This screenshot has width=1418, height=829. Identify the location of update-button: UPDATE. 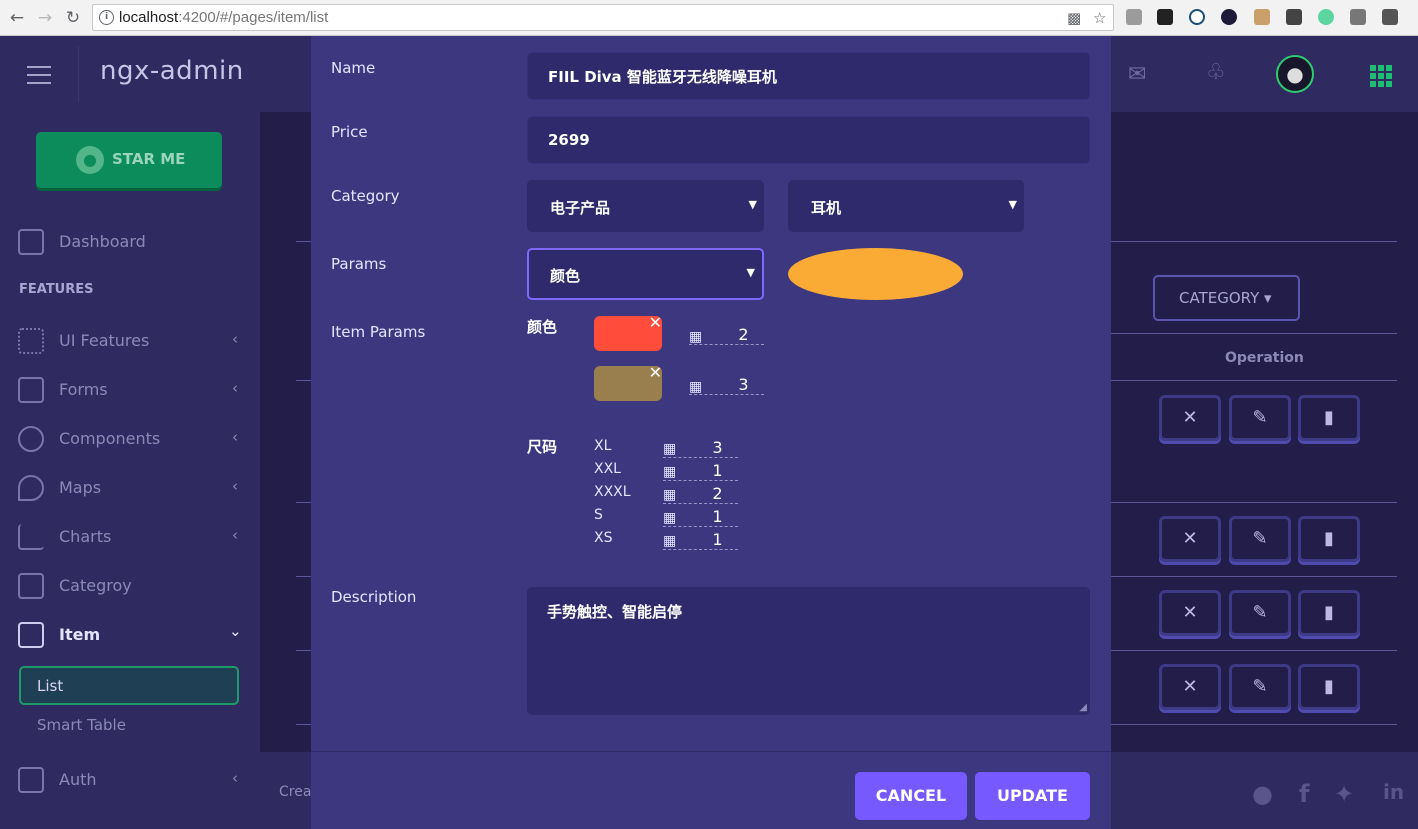
(1032, 796).